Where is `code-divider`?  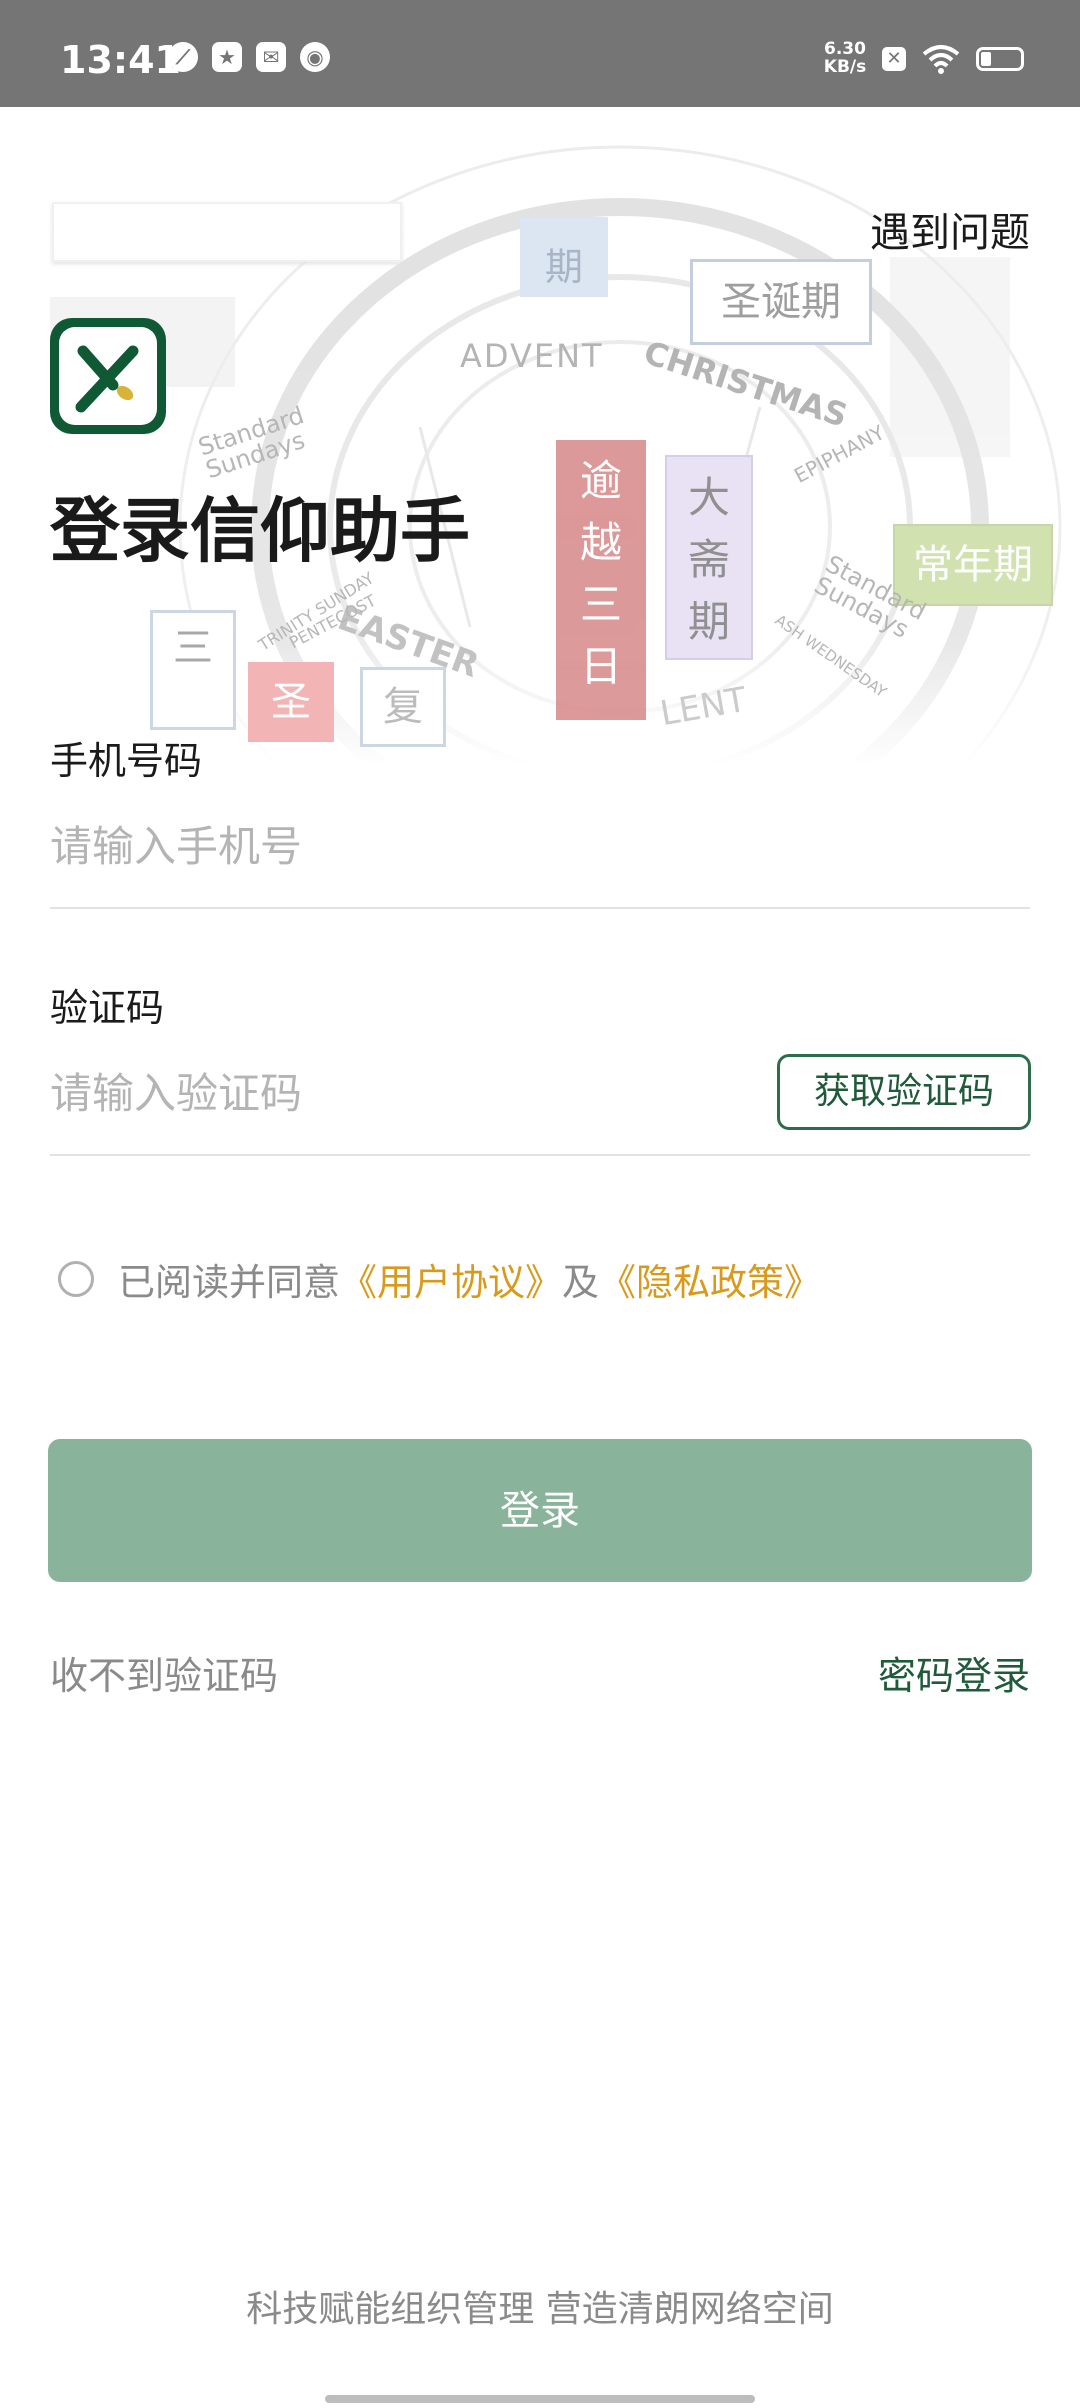 code-divider is located at coordinates (540, 1155).